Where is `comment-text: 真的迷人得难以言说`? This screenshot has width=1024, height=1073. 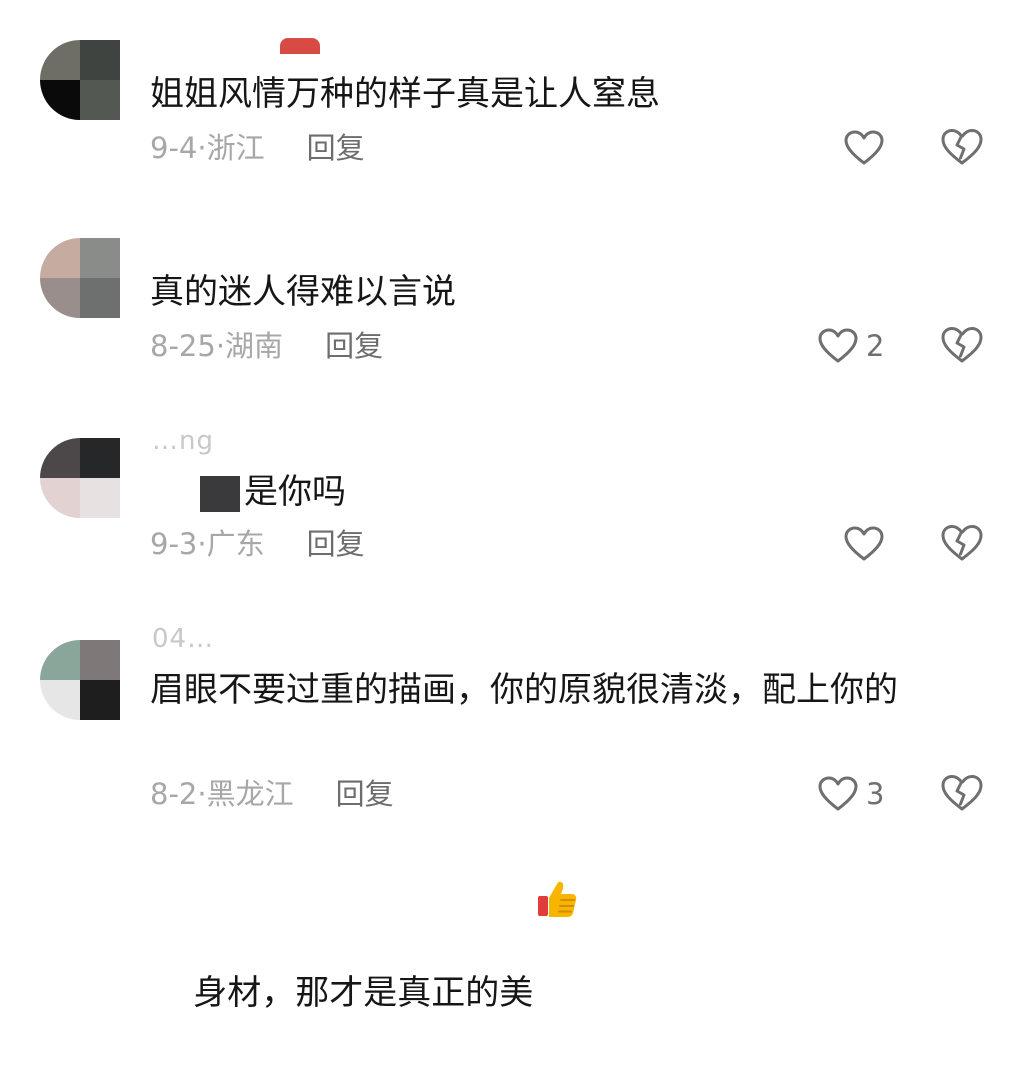
comment-text: 真的迷人得难以言说 is located at coordinates (303, 292).